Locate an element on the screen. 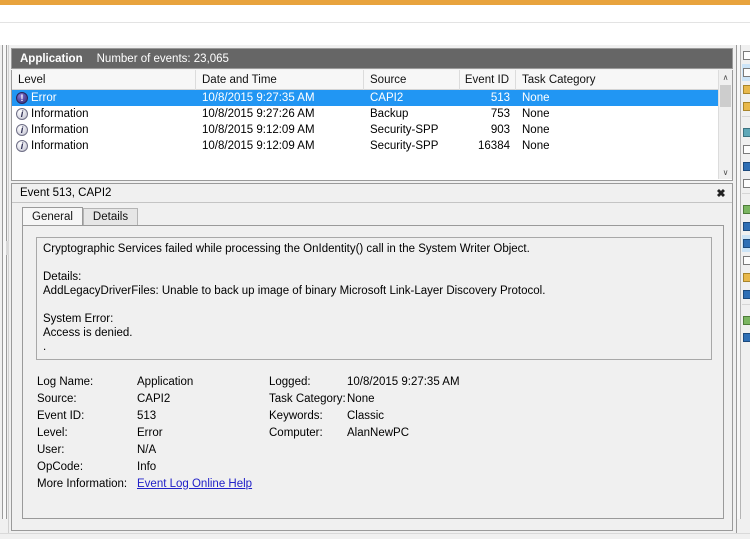  properties-icon is located at coordinates (746, 89).